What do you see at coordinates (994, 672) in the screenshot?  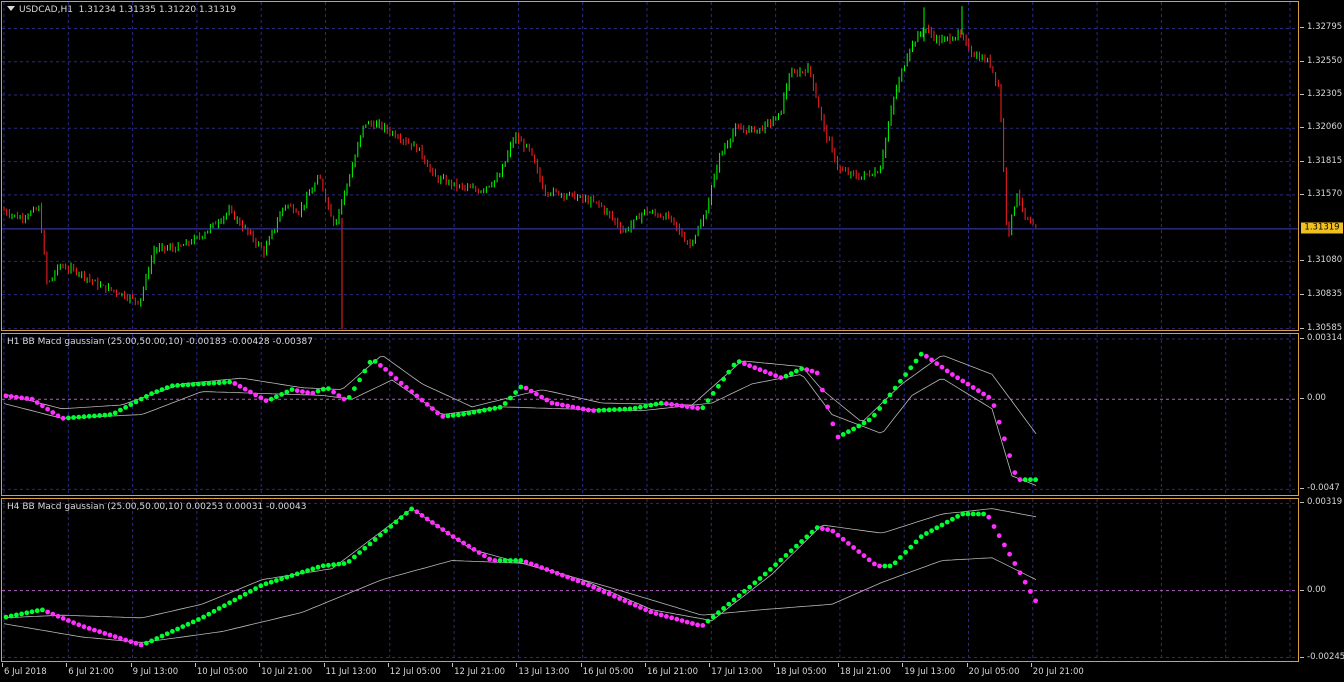 I see `time-tick-label: 20 Jul 05:00` at bounding box center [994, 672].